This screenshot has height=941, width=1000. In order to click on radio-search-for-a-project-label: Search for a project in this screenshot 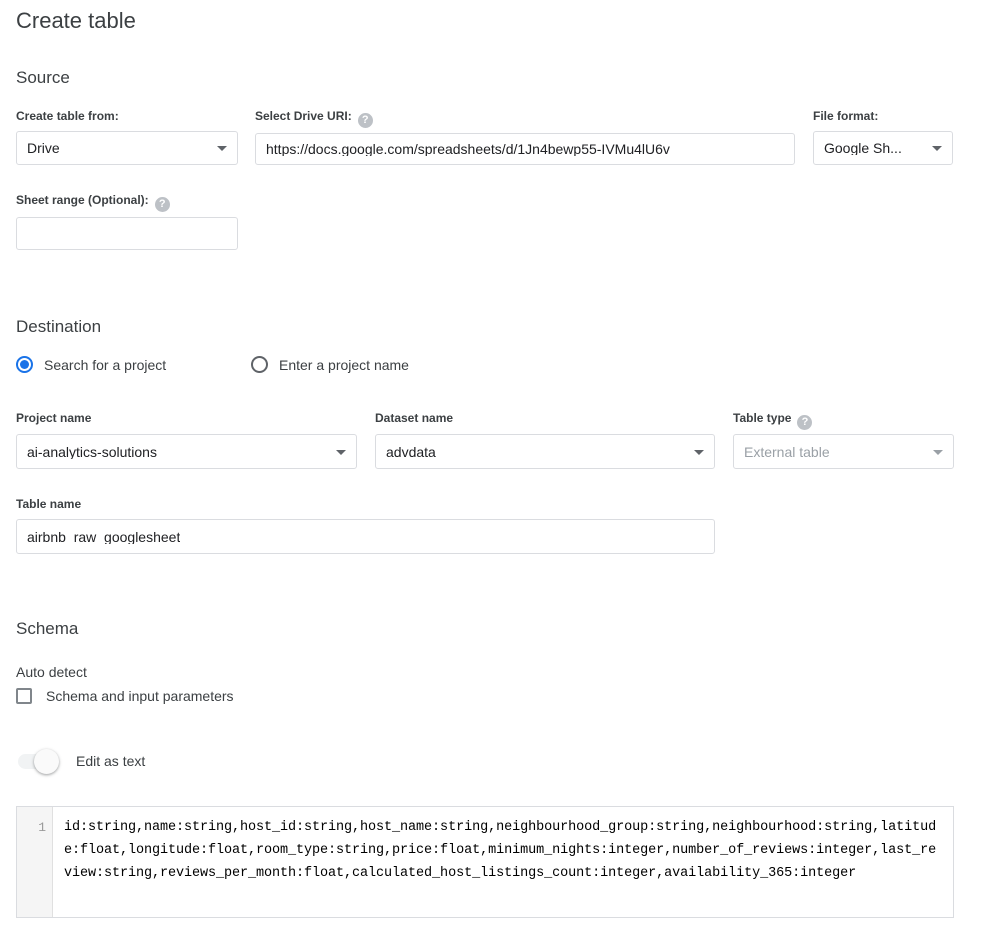, I will do `click(105, 364)`.